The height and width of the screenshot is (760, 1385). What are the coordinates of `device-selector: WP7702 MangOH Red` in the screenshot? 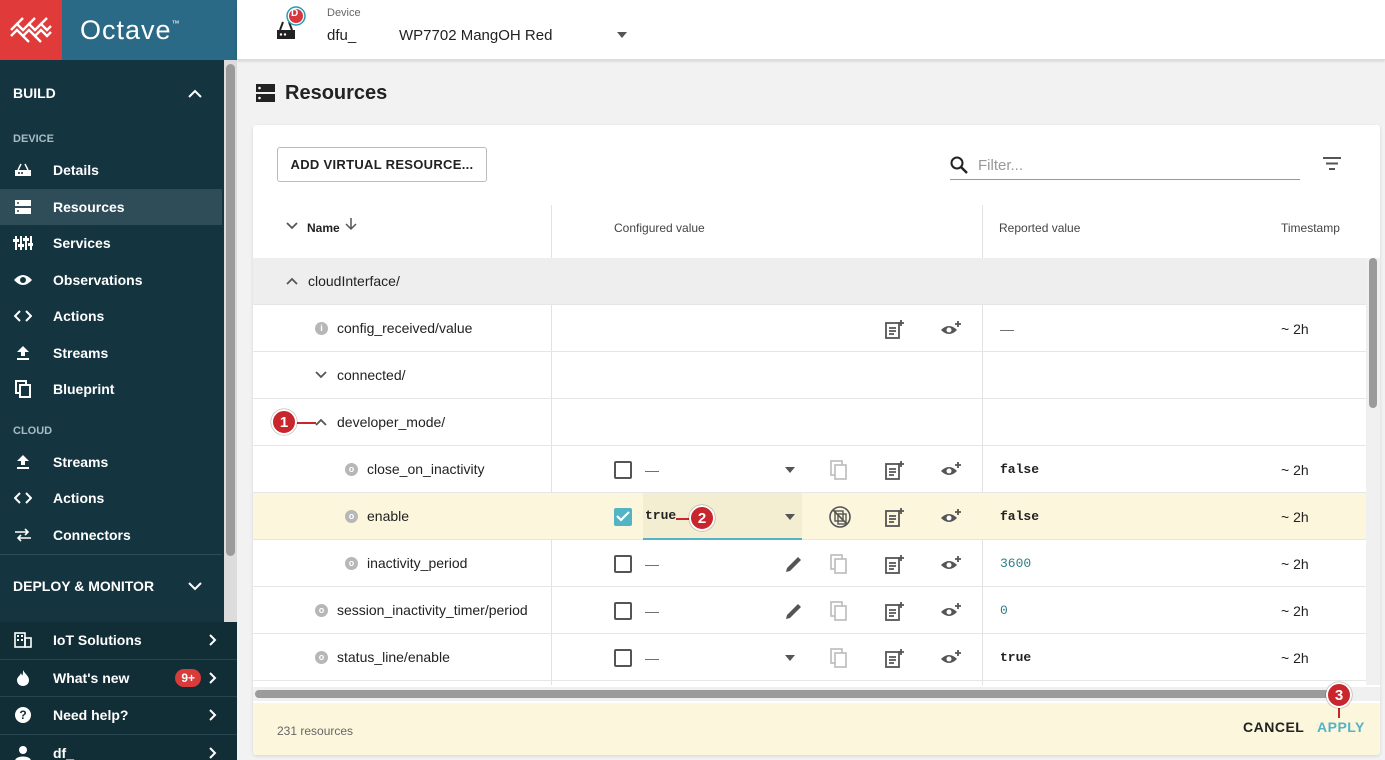 It's located at (475, 35).